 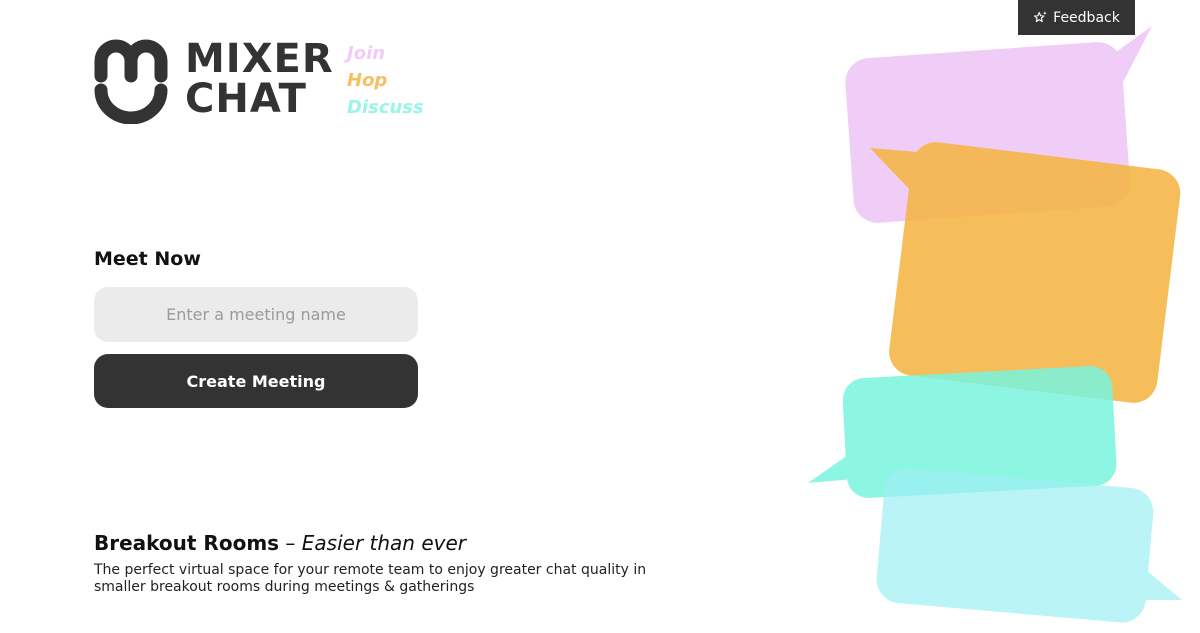 I want to click on brand-name: MIXER CHAT, so click(x=259, y=79).